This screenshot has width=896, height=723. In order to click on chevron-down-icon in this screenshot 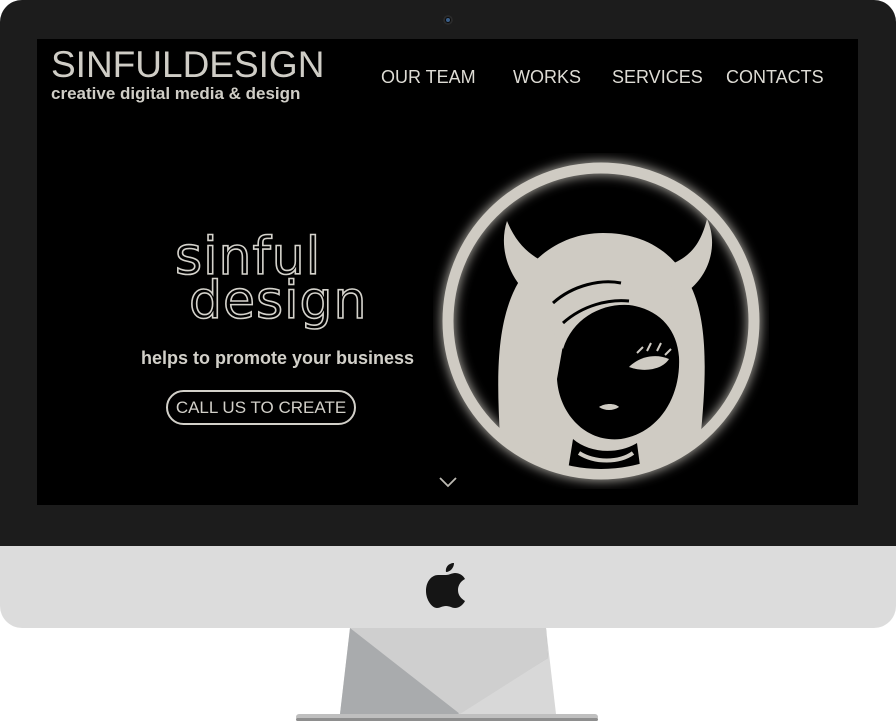, I will do `click(448, 482)`.